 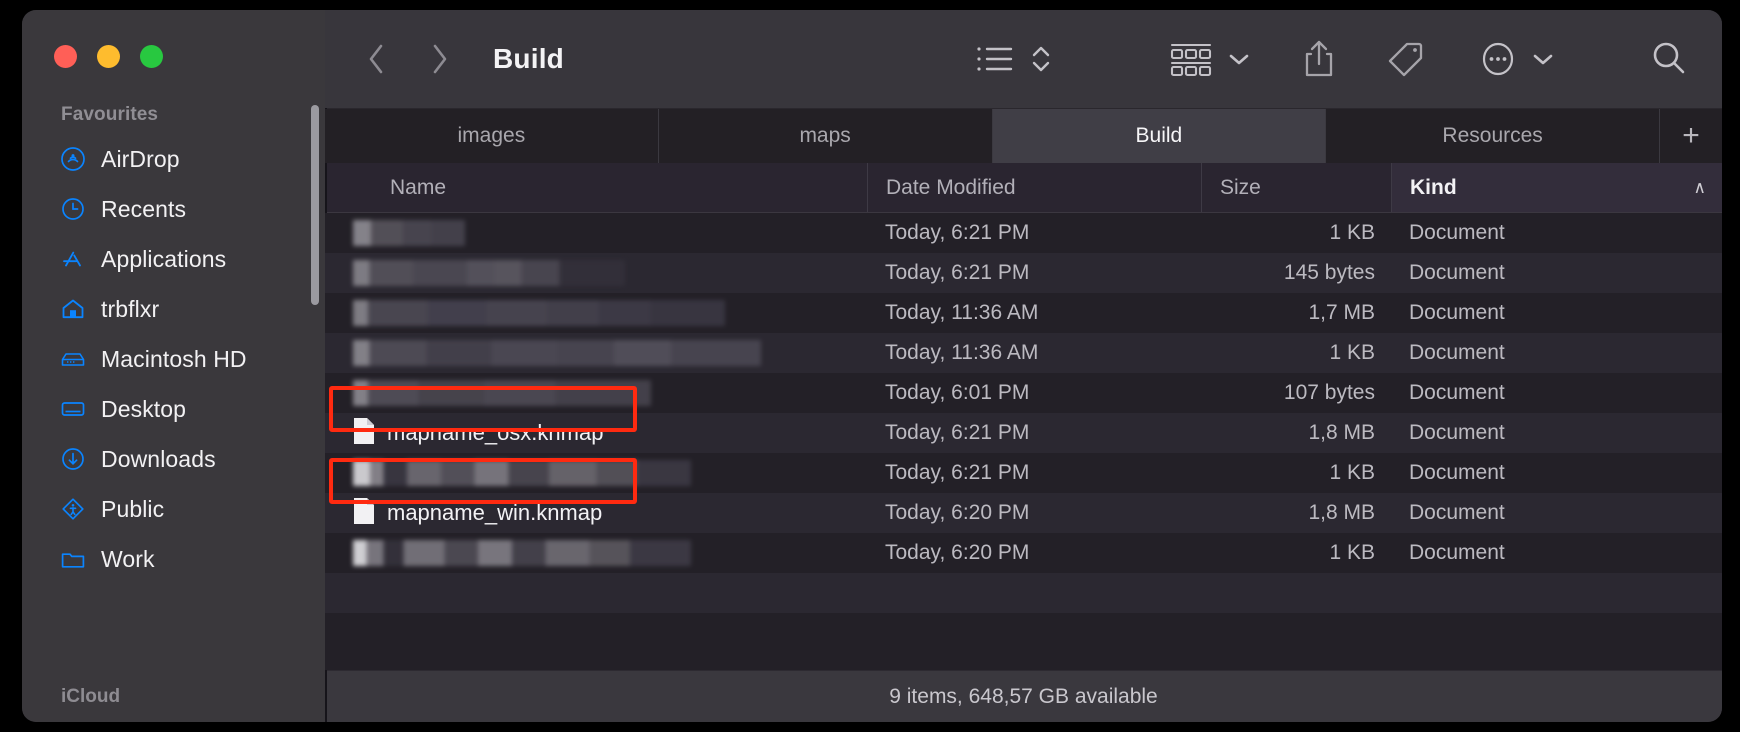 What do you see at coordinates (110, 114) in the screenshot?
I see `sidebar-section-favourites: Favourites` at bounding box center [110, 114].